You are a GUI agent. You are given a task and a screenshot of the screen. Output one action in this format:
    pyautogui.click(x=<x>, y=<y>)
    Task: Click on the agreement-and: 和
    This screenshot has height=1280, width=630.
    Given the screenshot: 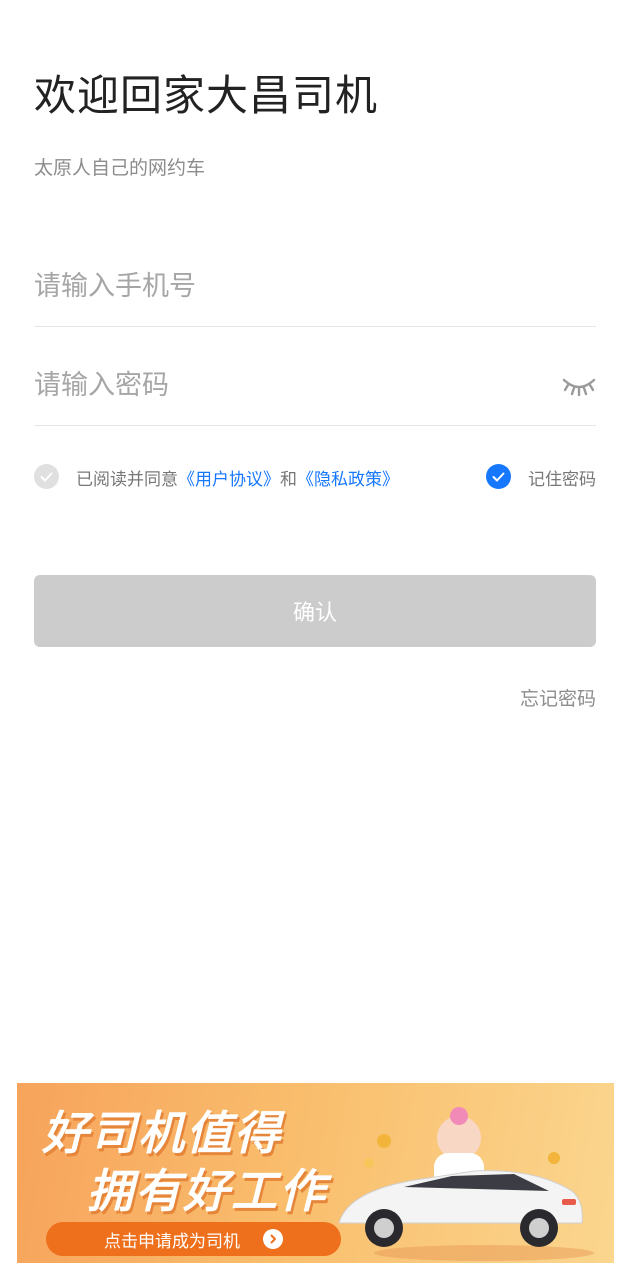 What is the action you would take?
    pyautogui.click(x=288, y=480)
    